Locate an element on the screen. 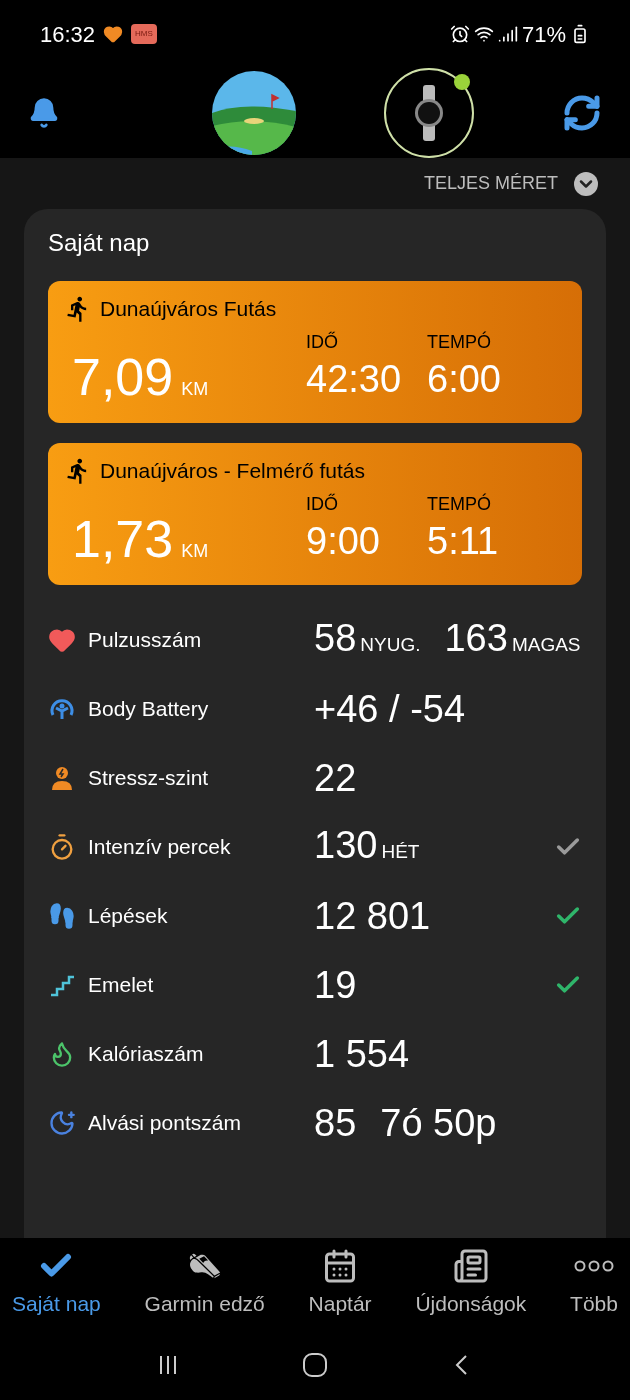  stat-value: 42:30 is located at coordinates (354, 379).